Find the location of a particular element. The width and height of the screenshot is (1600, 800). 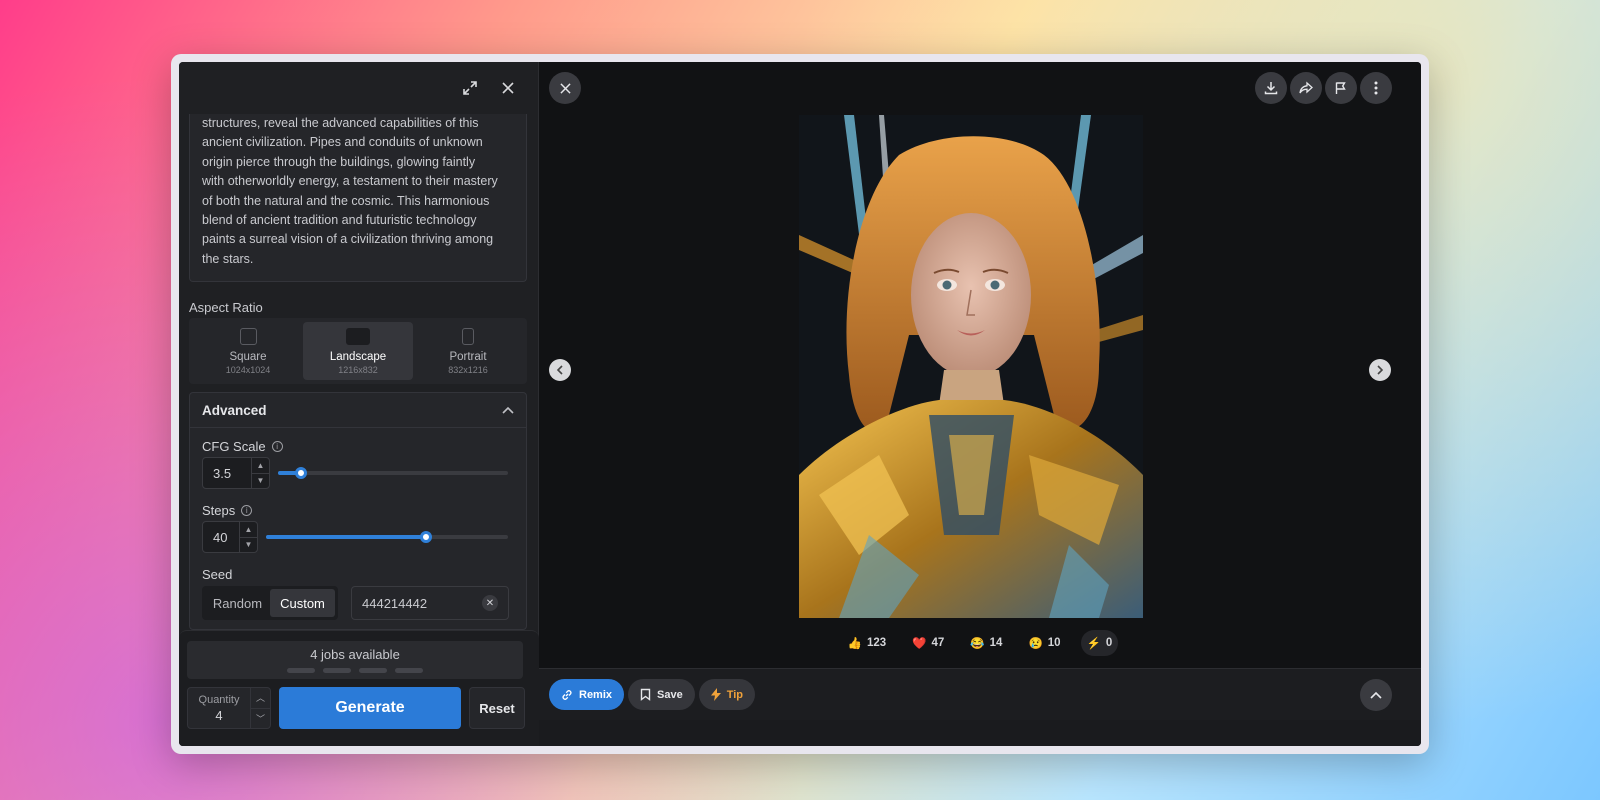

reaction-count: 10 is located at coordinates (1054, 643).